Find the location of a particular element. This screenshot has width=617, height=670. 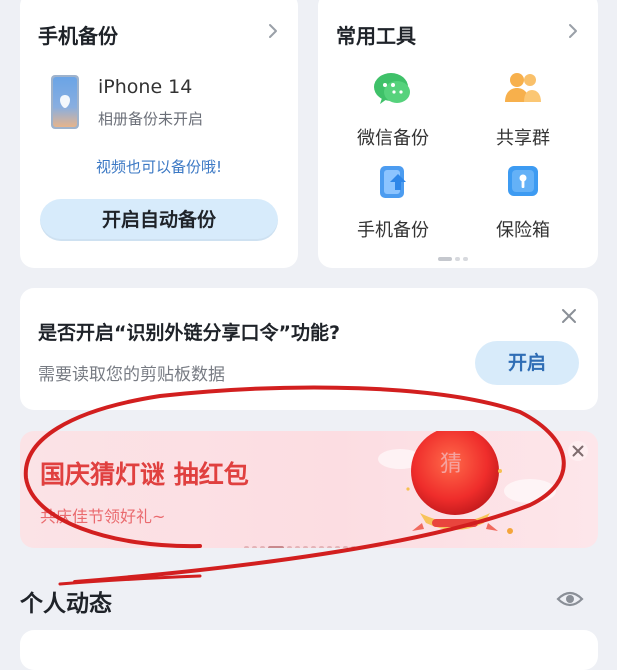

lantern-illustration: 猜 is located at coordinates (467, 482).